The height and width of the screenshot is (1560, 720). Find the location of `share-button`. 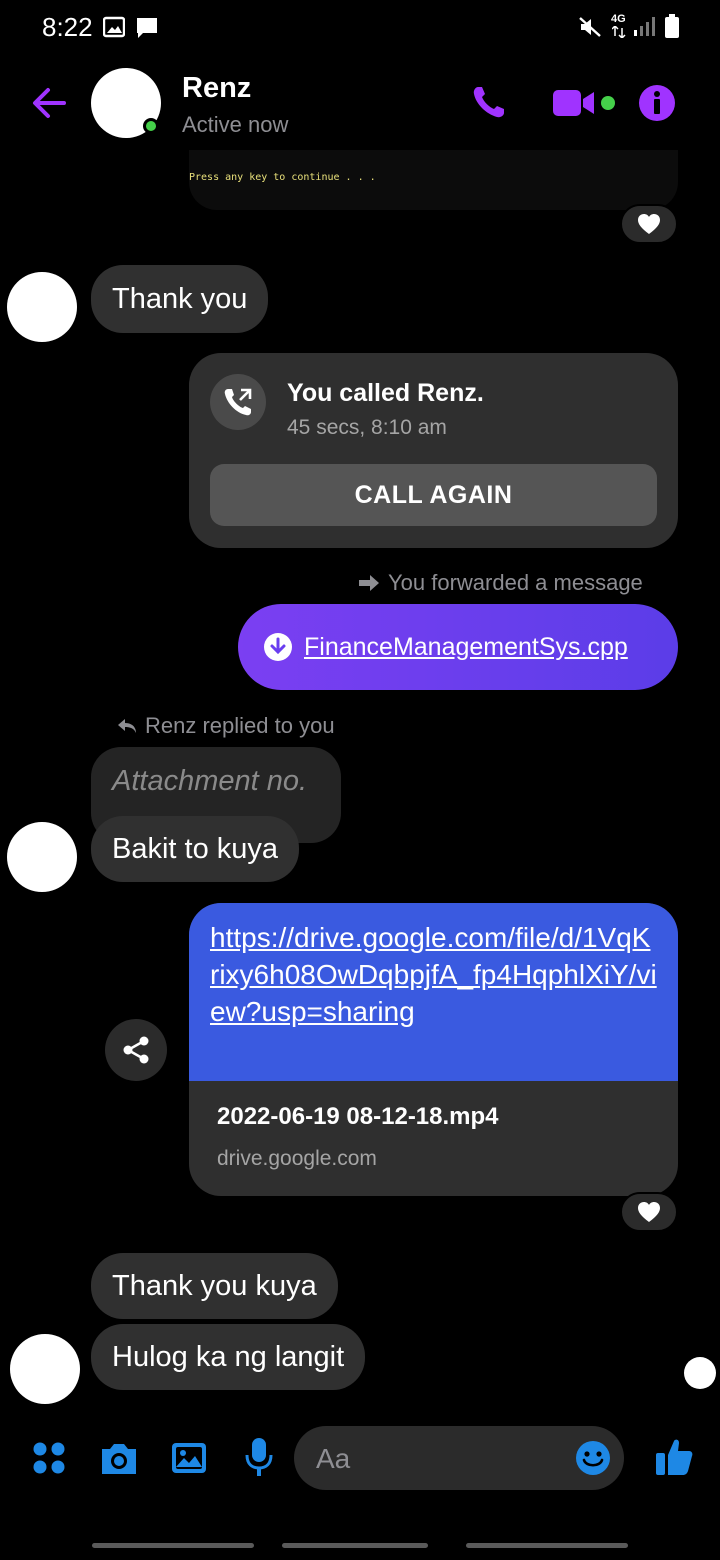

share-button is located at coordinates (136, 1050).